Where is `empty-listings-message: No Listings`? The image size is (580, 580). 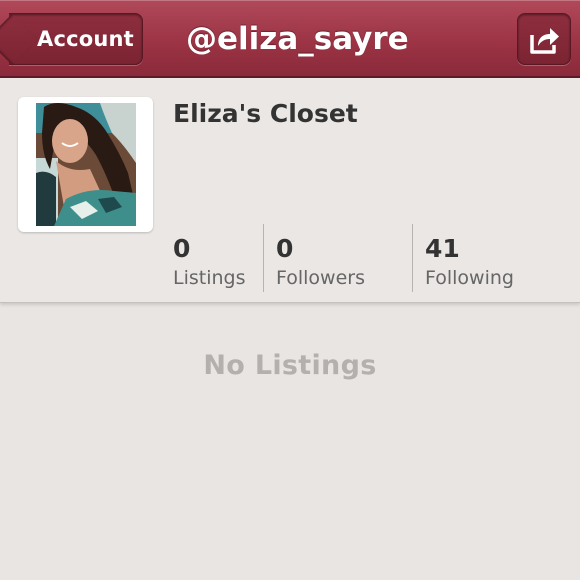 empty-listings-message: No Listings is located at coordinates (290, 365).